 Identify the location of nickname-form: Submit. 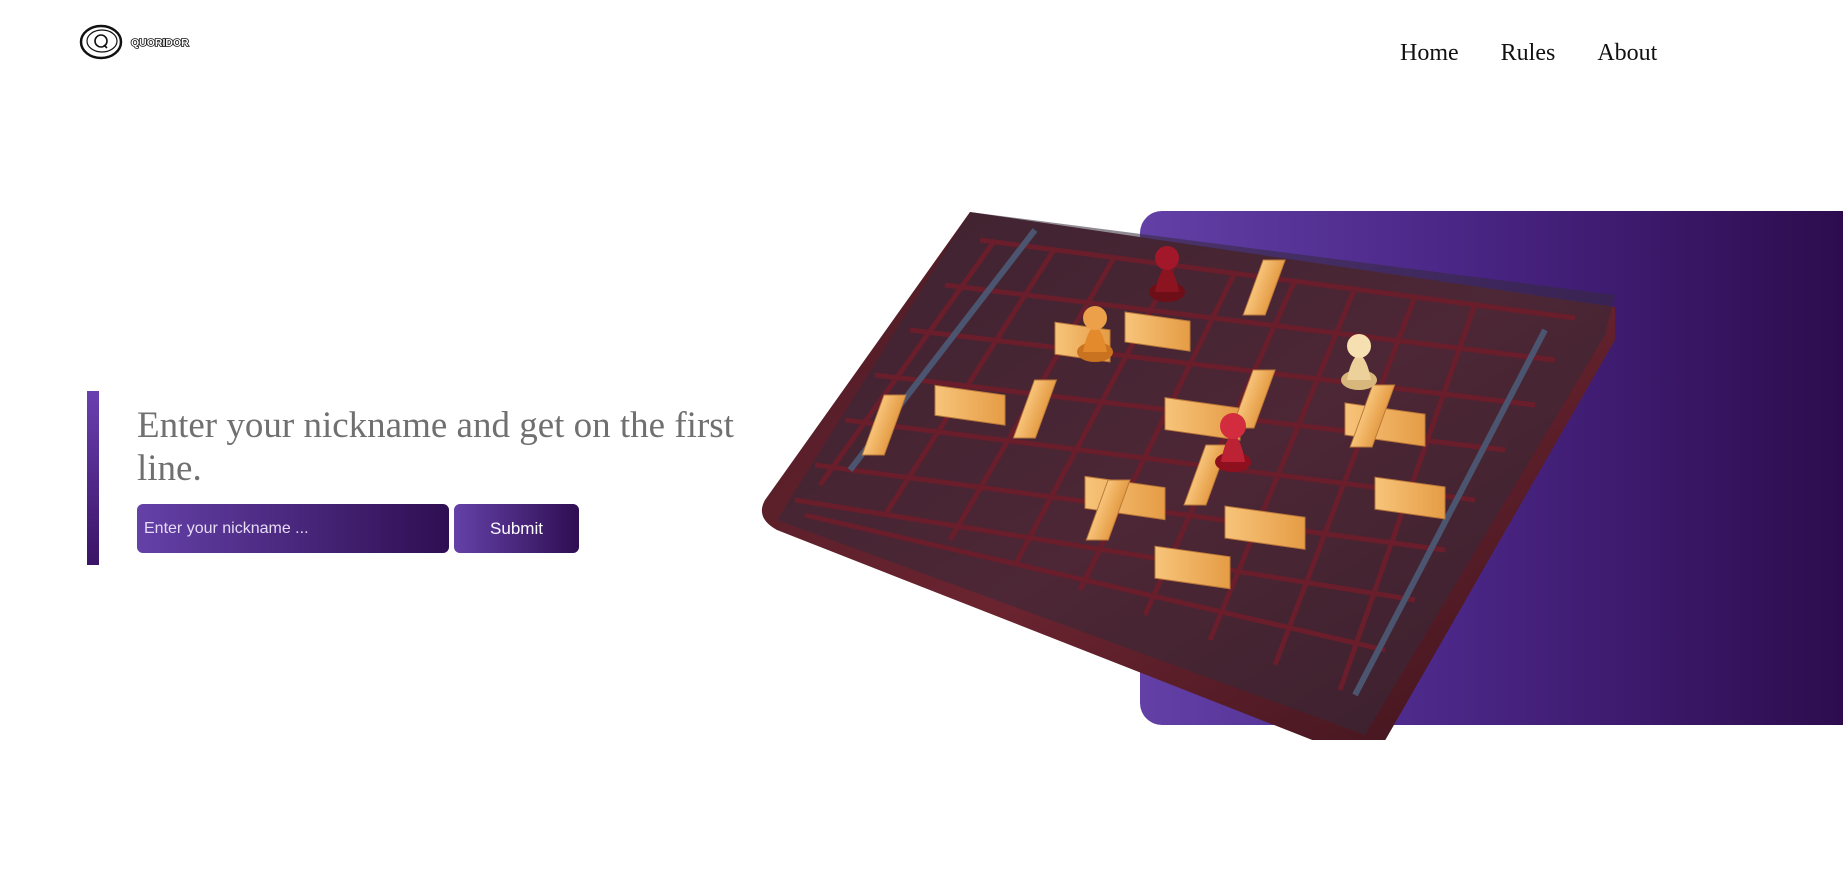
(358, 528).